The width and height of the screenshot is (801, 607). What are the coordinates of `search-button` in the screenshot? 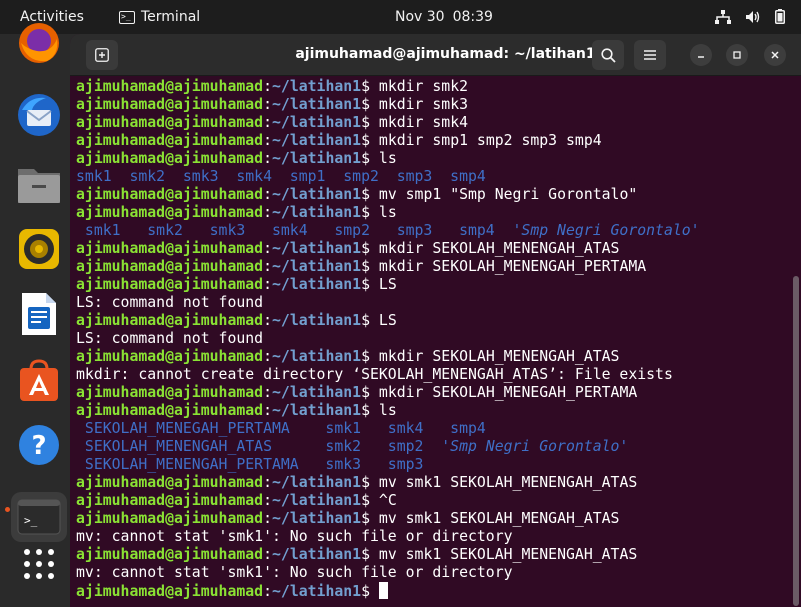 It's located at (608, 55).